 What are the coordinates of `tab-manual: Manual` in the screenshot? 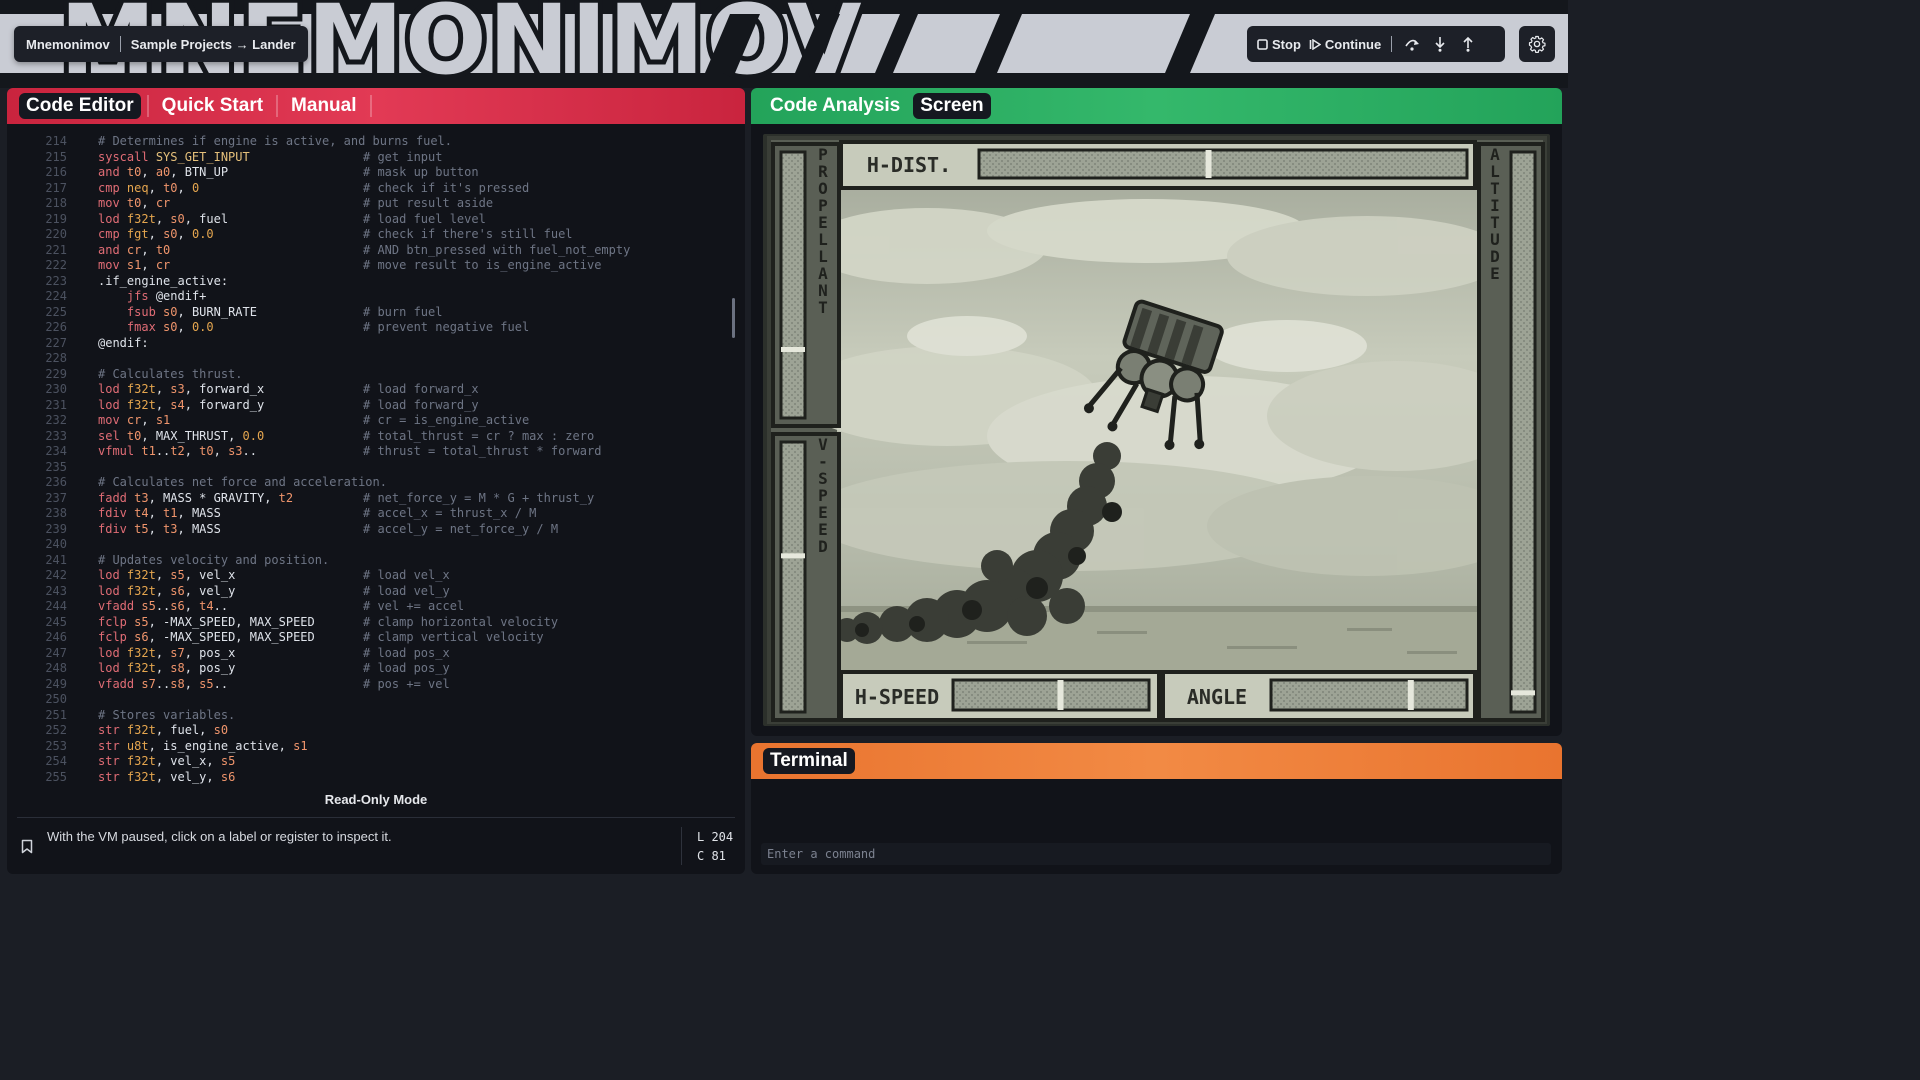 It's located at (323, 106).